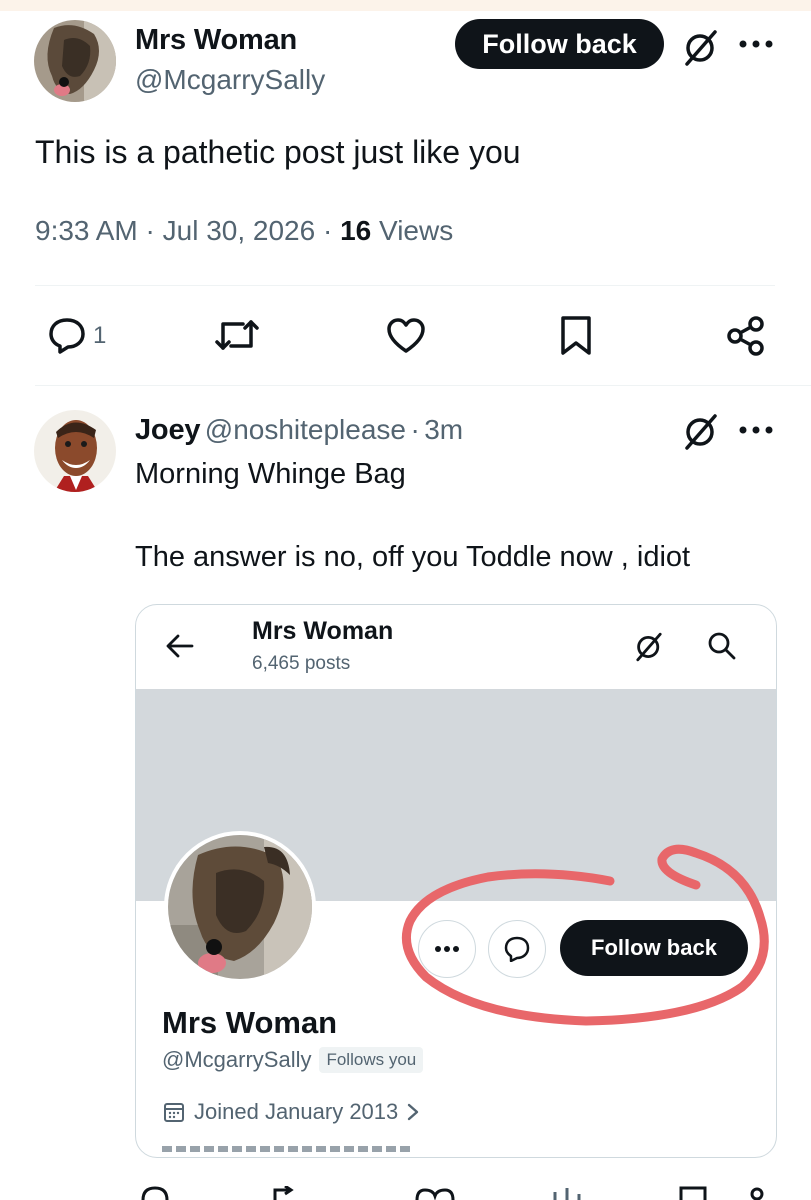 The image size is (811, 1200). Describe the element at coordinates (237, 335) in the screenshot. I see `retweet-icon` at that location.